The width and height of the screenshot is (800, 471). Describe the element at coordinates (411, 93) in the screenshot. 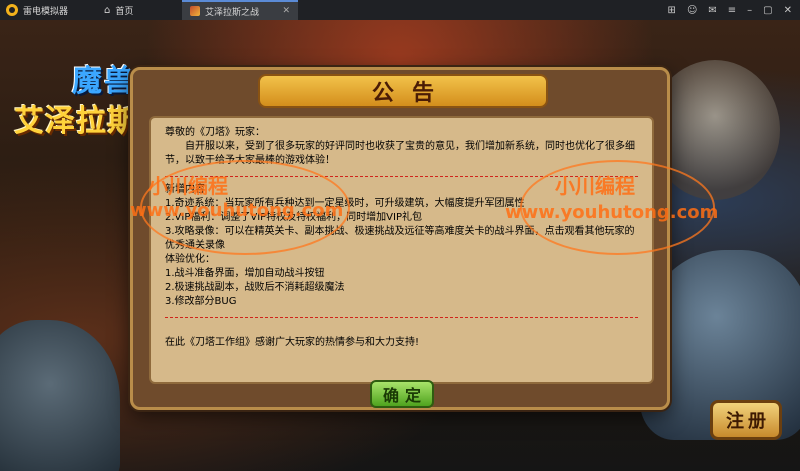

I see `notice-title: 公告` at that location.